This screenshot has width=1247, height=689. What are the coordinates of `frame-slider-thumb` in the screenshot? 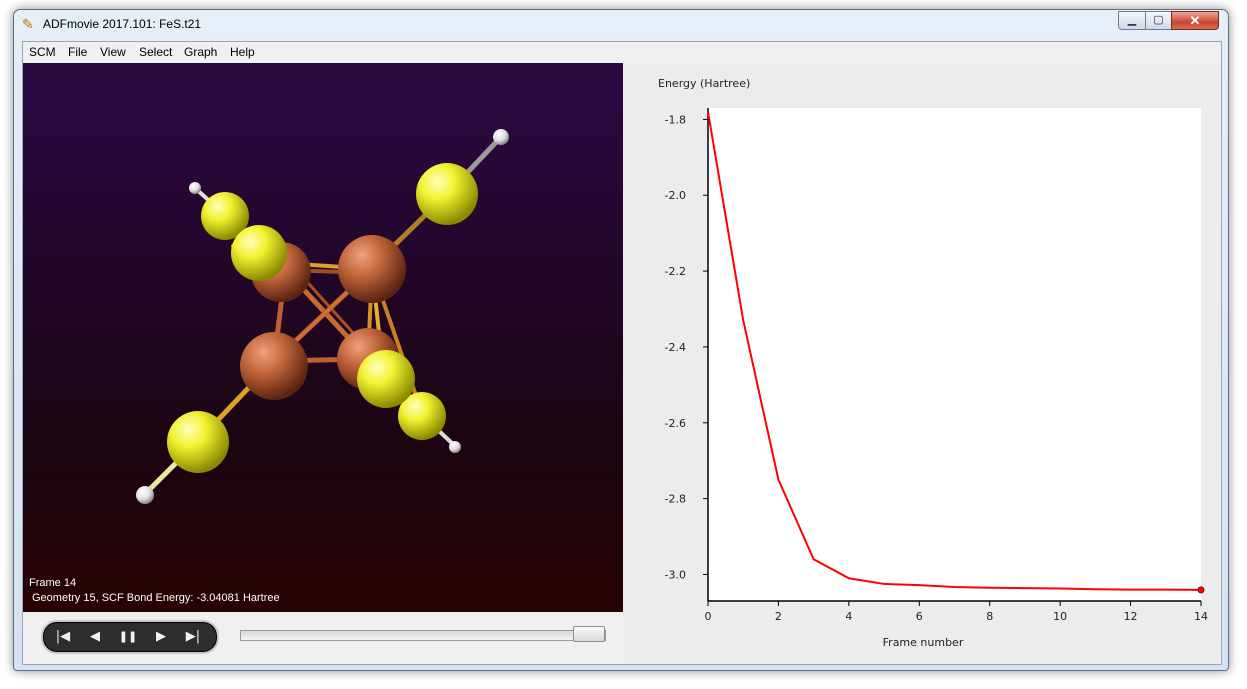 It's located at (589, 634).